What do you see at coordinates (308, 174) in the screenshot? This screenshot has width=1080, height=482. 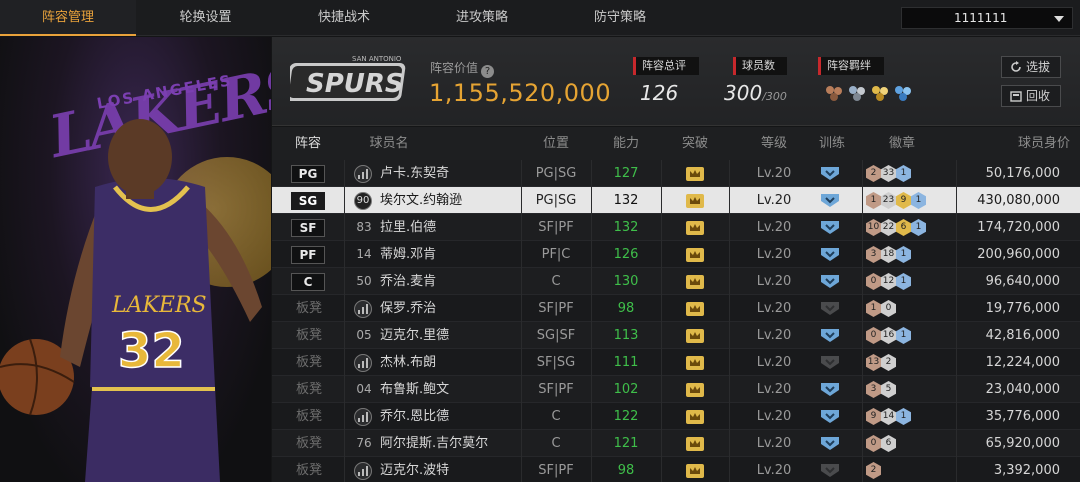 I see `lineup-slot-badge: PG` at bounding box center [308, 174].